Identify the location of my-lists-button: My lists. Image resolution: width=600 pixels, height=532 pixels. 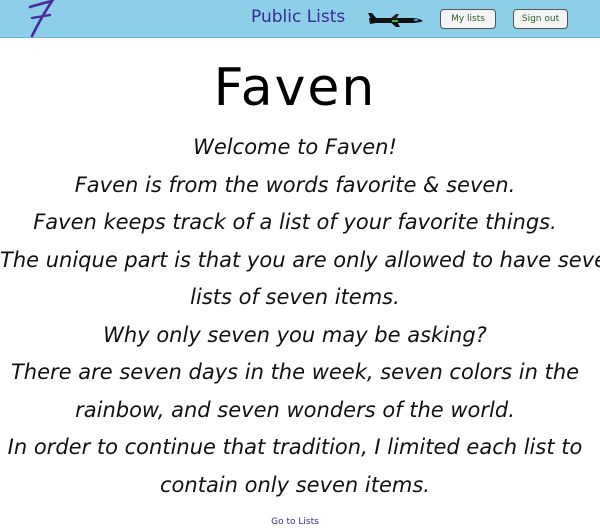
(468, 19).